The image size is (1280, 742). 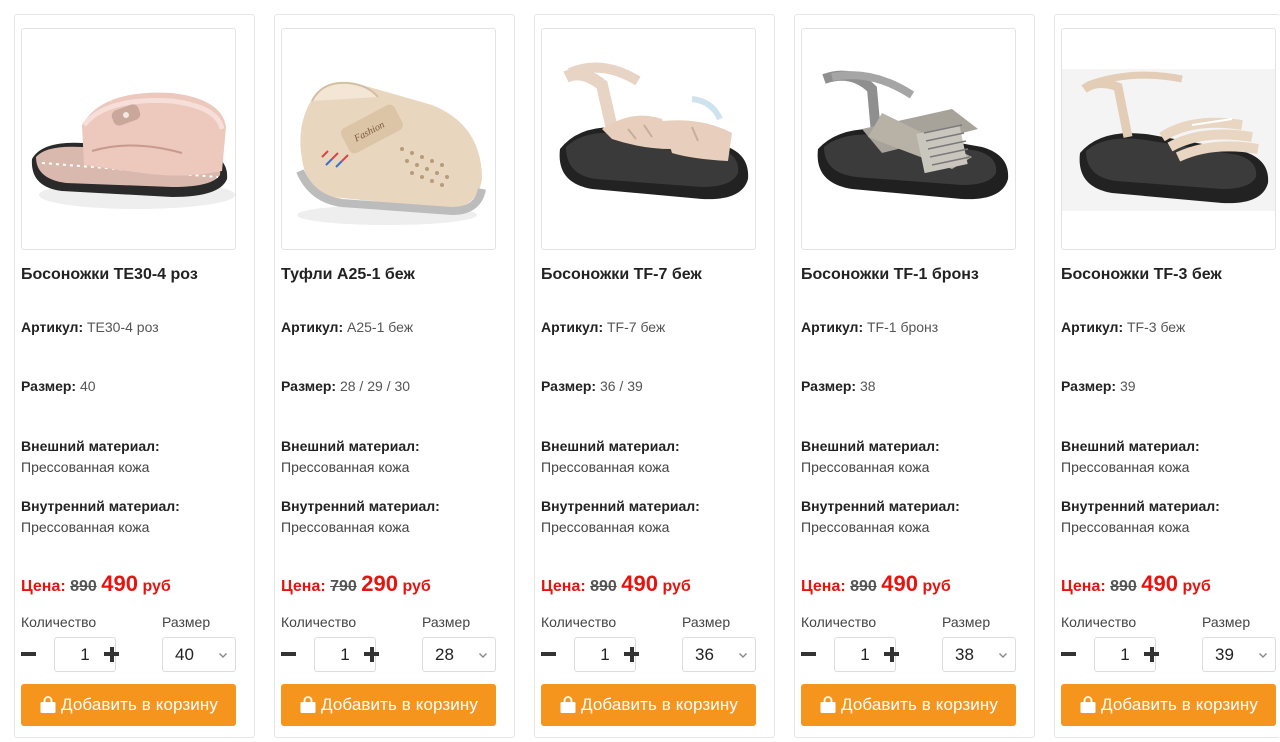 I want to click on add-to-cart-label: Добавить в корзину, so click(x=919, y=704).